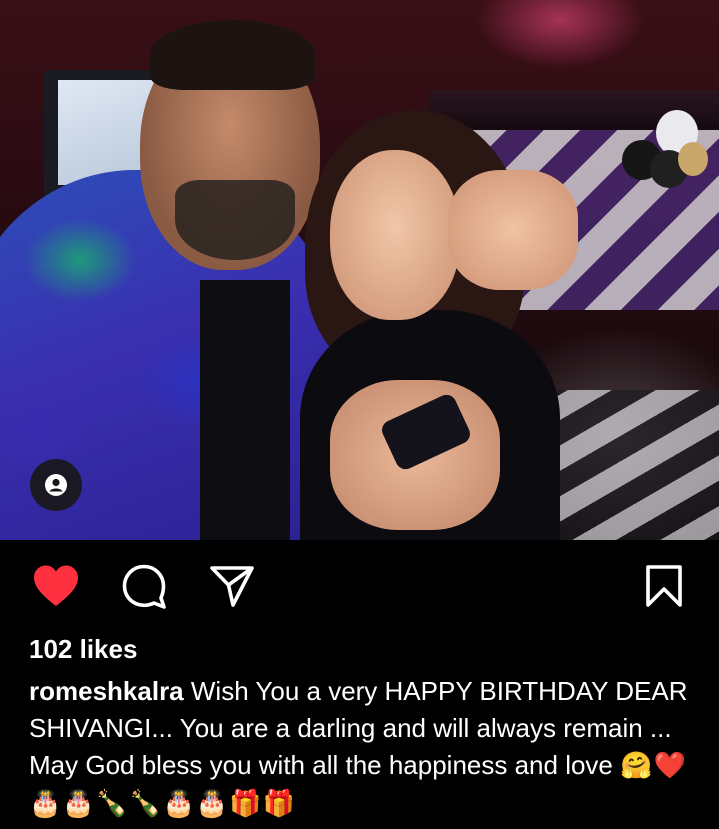 The height and width of the screenshot is (829, 719). I want to click on paper-plane-icon, so click(232, 586).